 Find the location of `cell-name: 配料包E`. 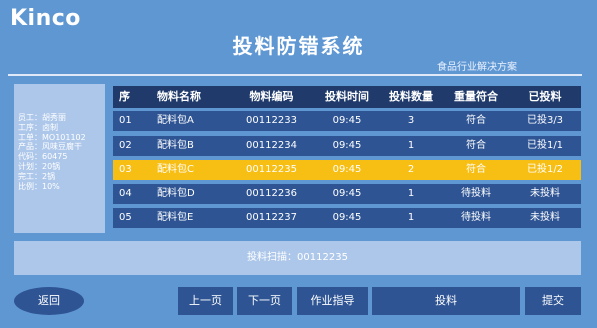

cell-name: 配料包E is located at coordinates (175, 217).